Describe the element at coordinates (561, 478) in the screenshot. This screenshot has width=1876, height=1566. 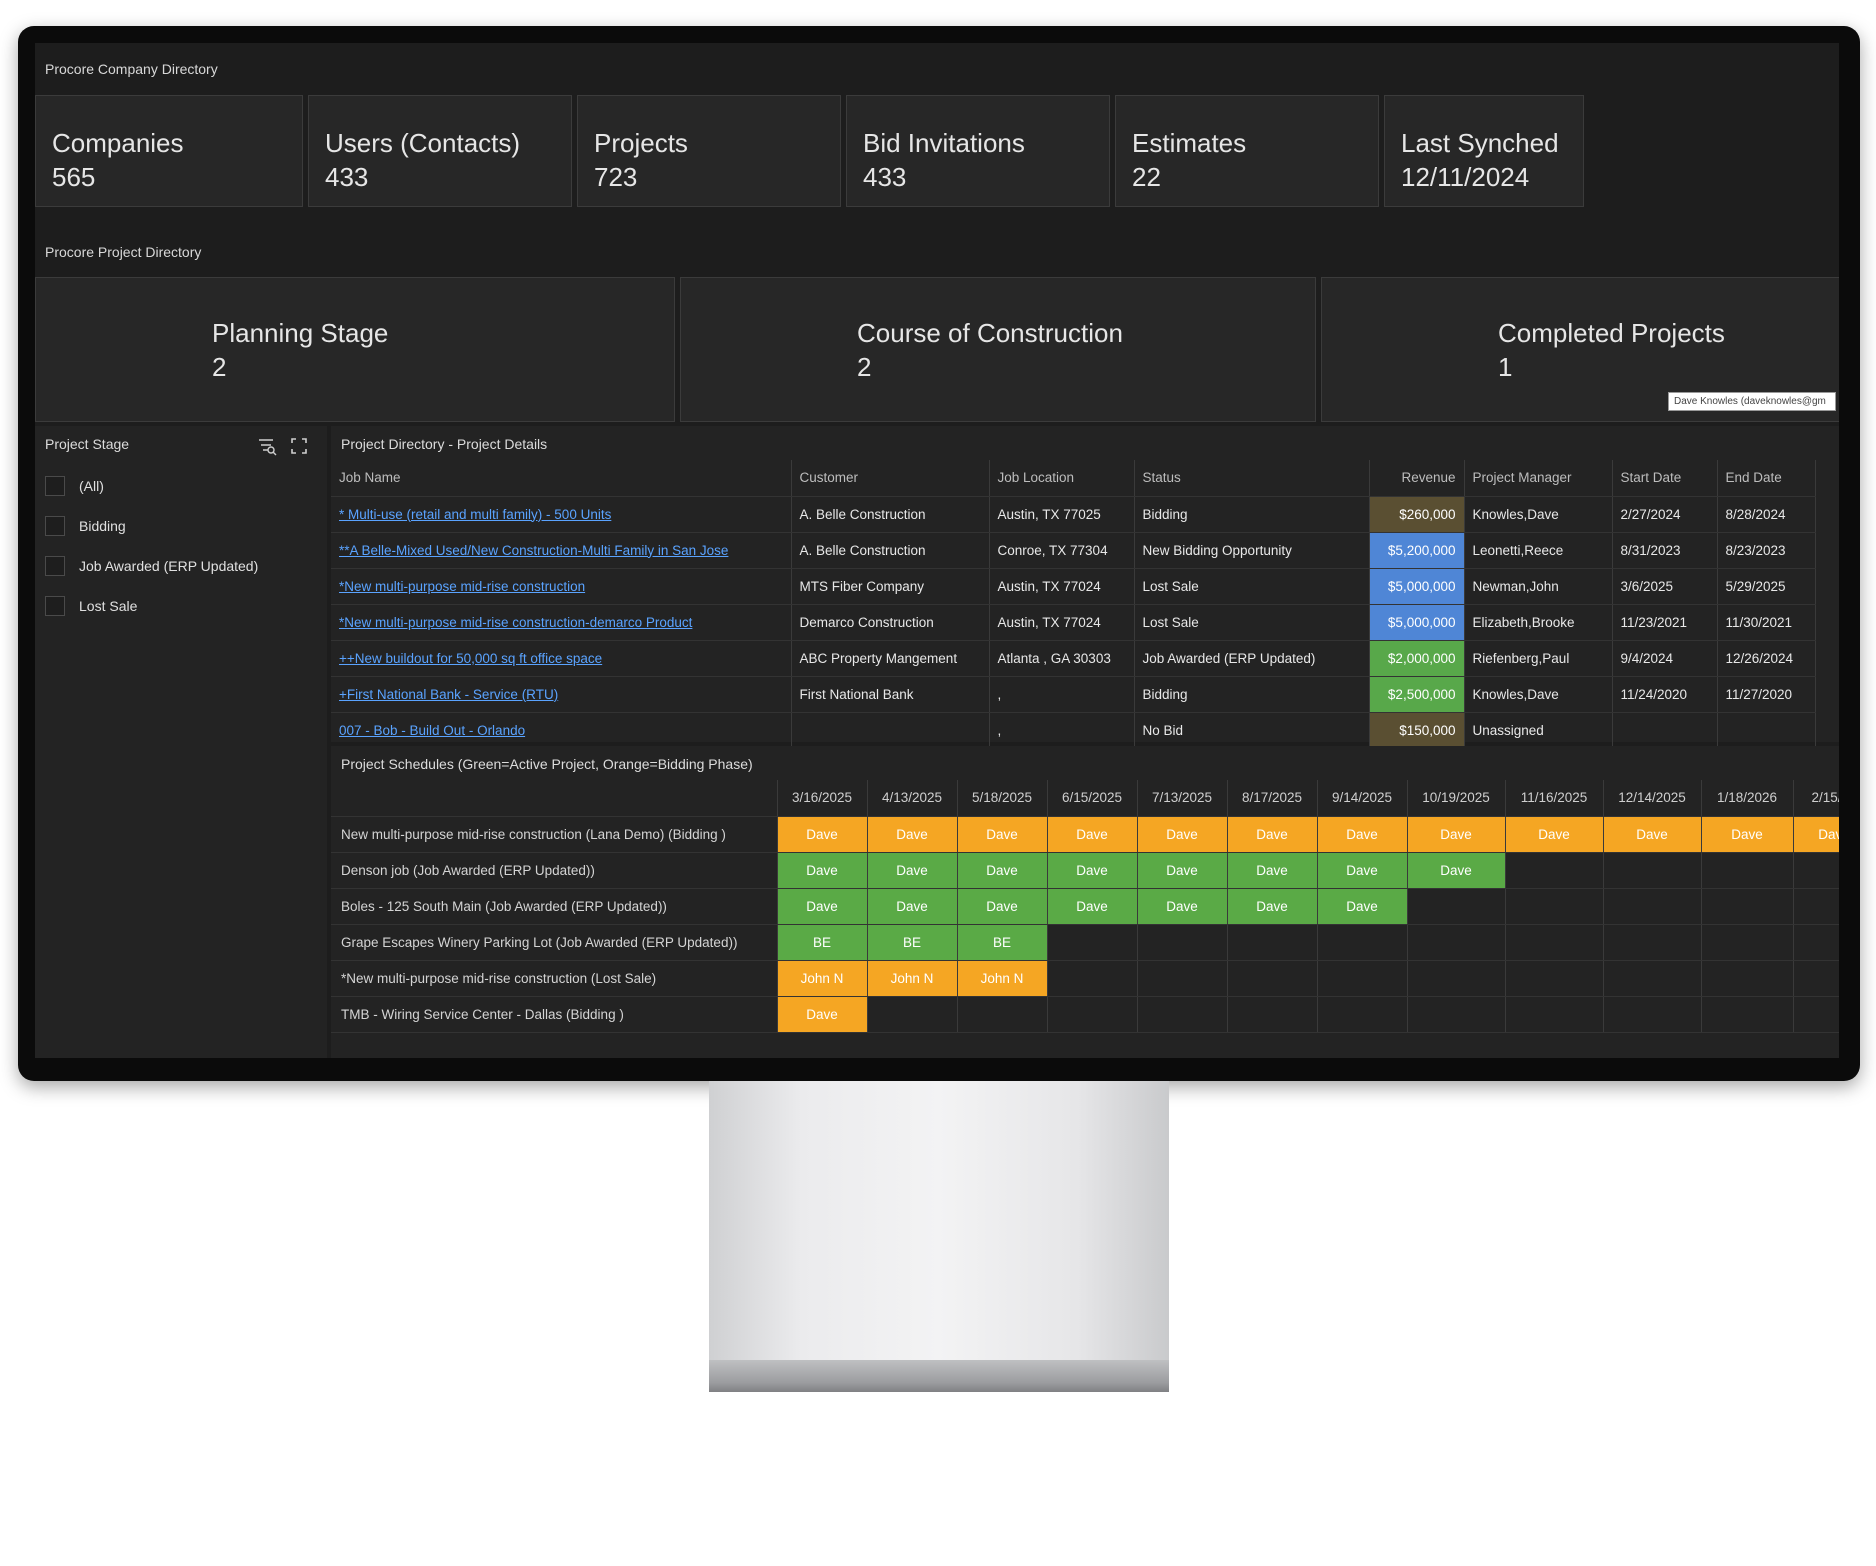
I see `column-header: Job Name` at that location.